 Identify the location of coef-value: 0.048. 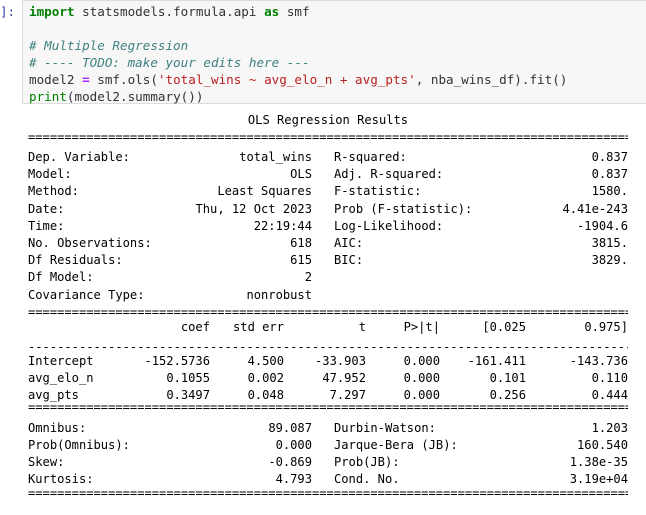
(265, 395).